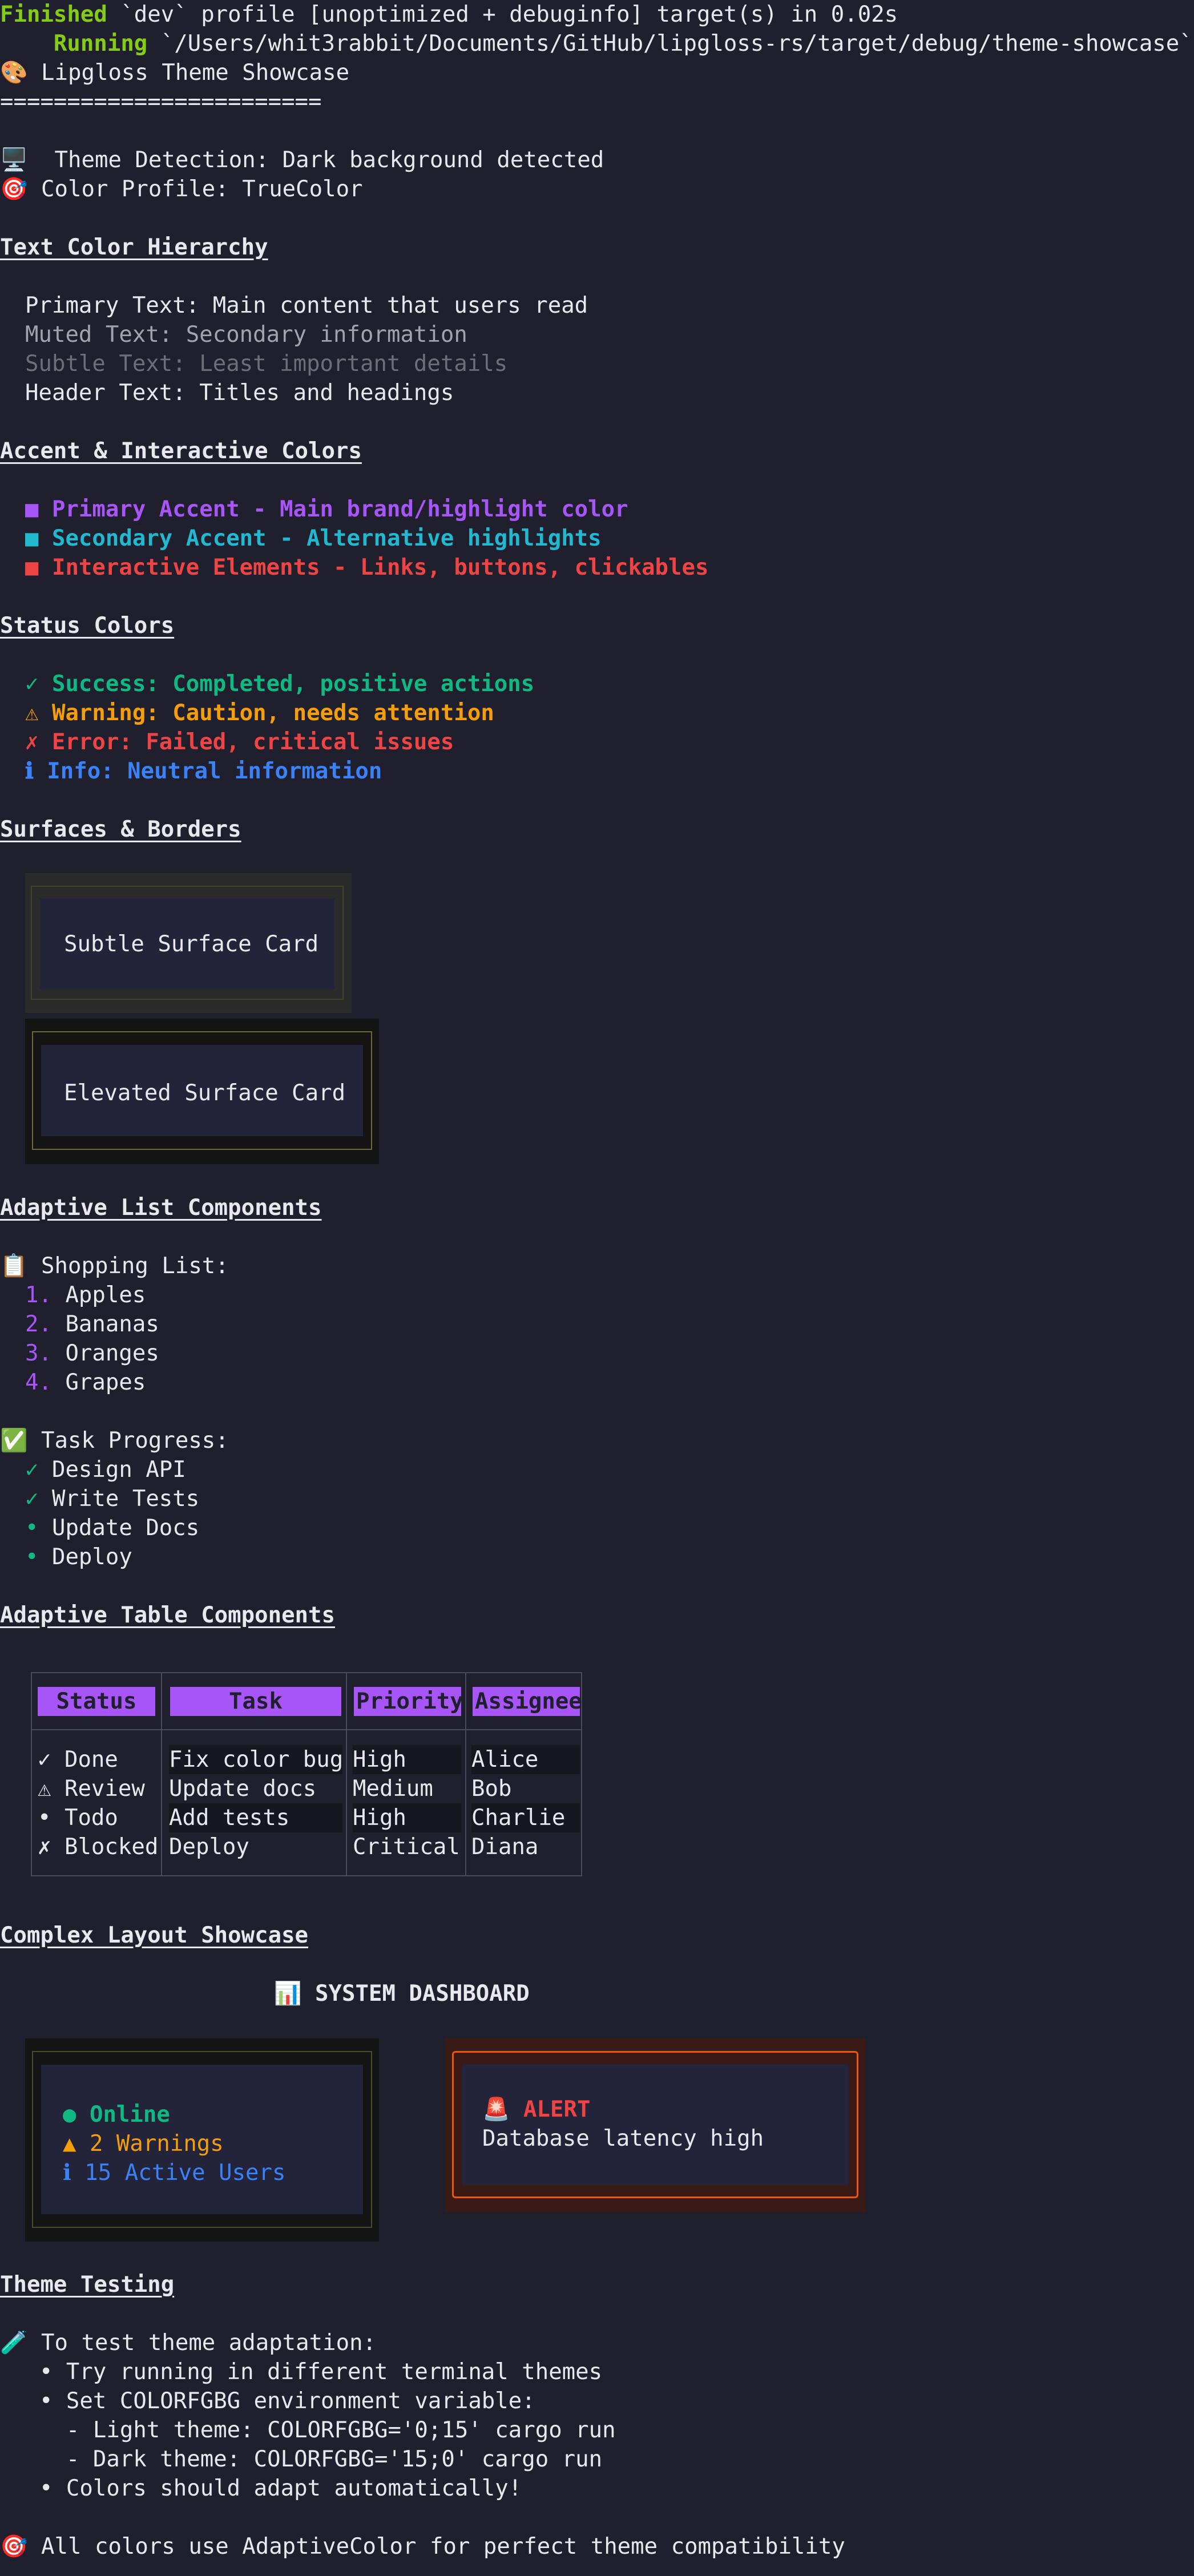 Image resolution: width=1194 pixels, height=2576 pixels. What do you see at coordinates (14, 160) in the screenshot?
I see `monitor-icon: 🖥️` at bounding box center [14, 160].